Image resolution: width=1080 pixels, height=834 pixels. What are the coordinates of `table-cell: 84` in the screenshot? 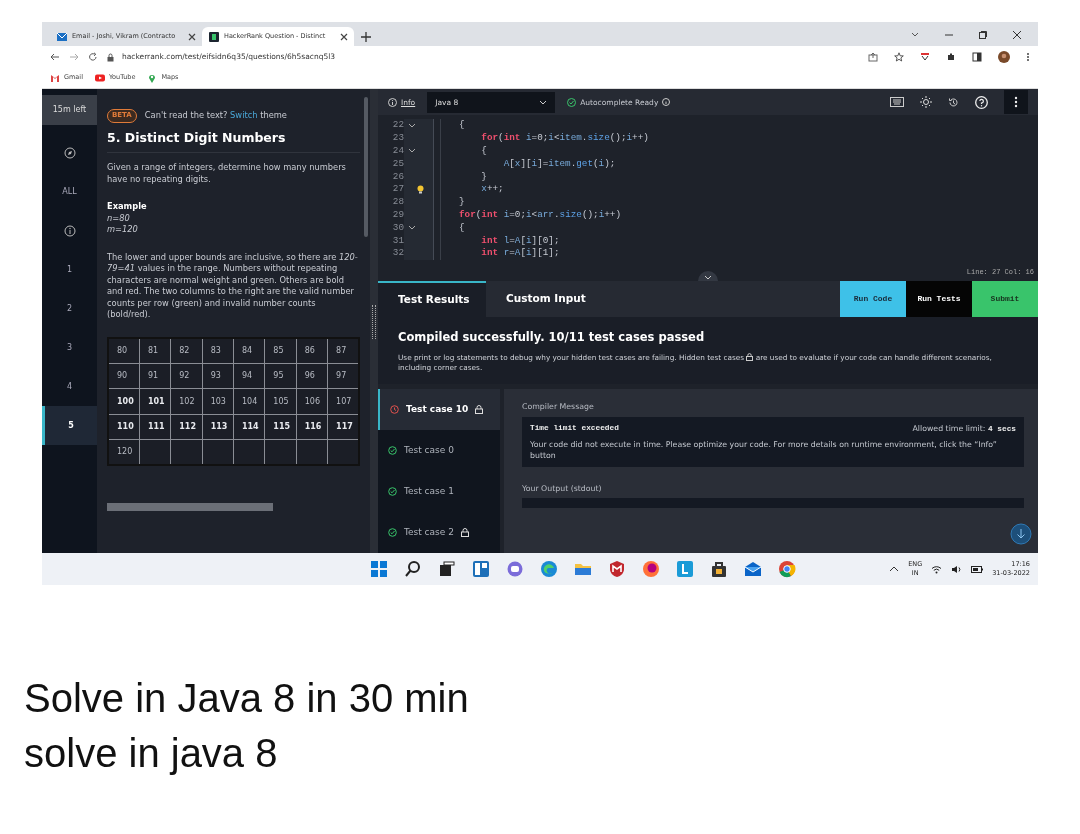 It's located at (249, 350).